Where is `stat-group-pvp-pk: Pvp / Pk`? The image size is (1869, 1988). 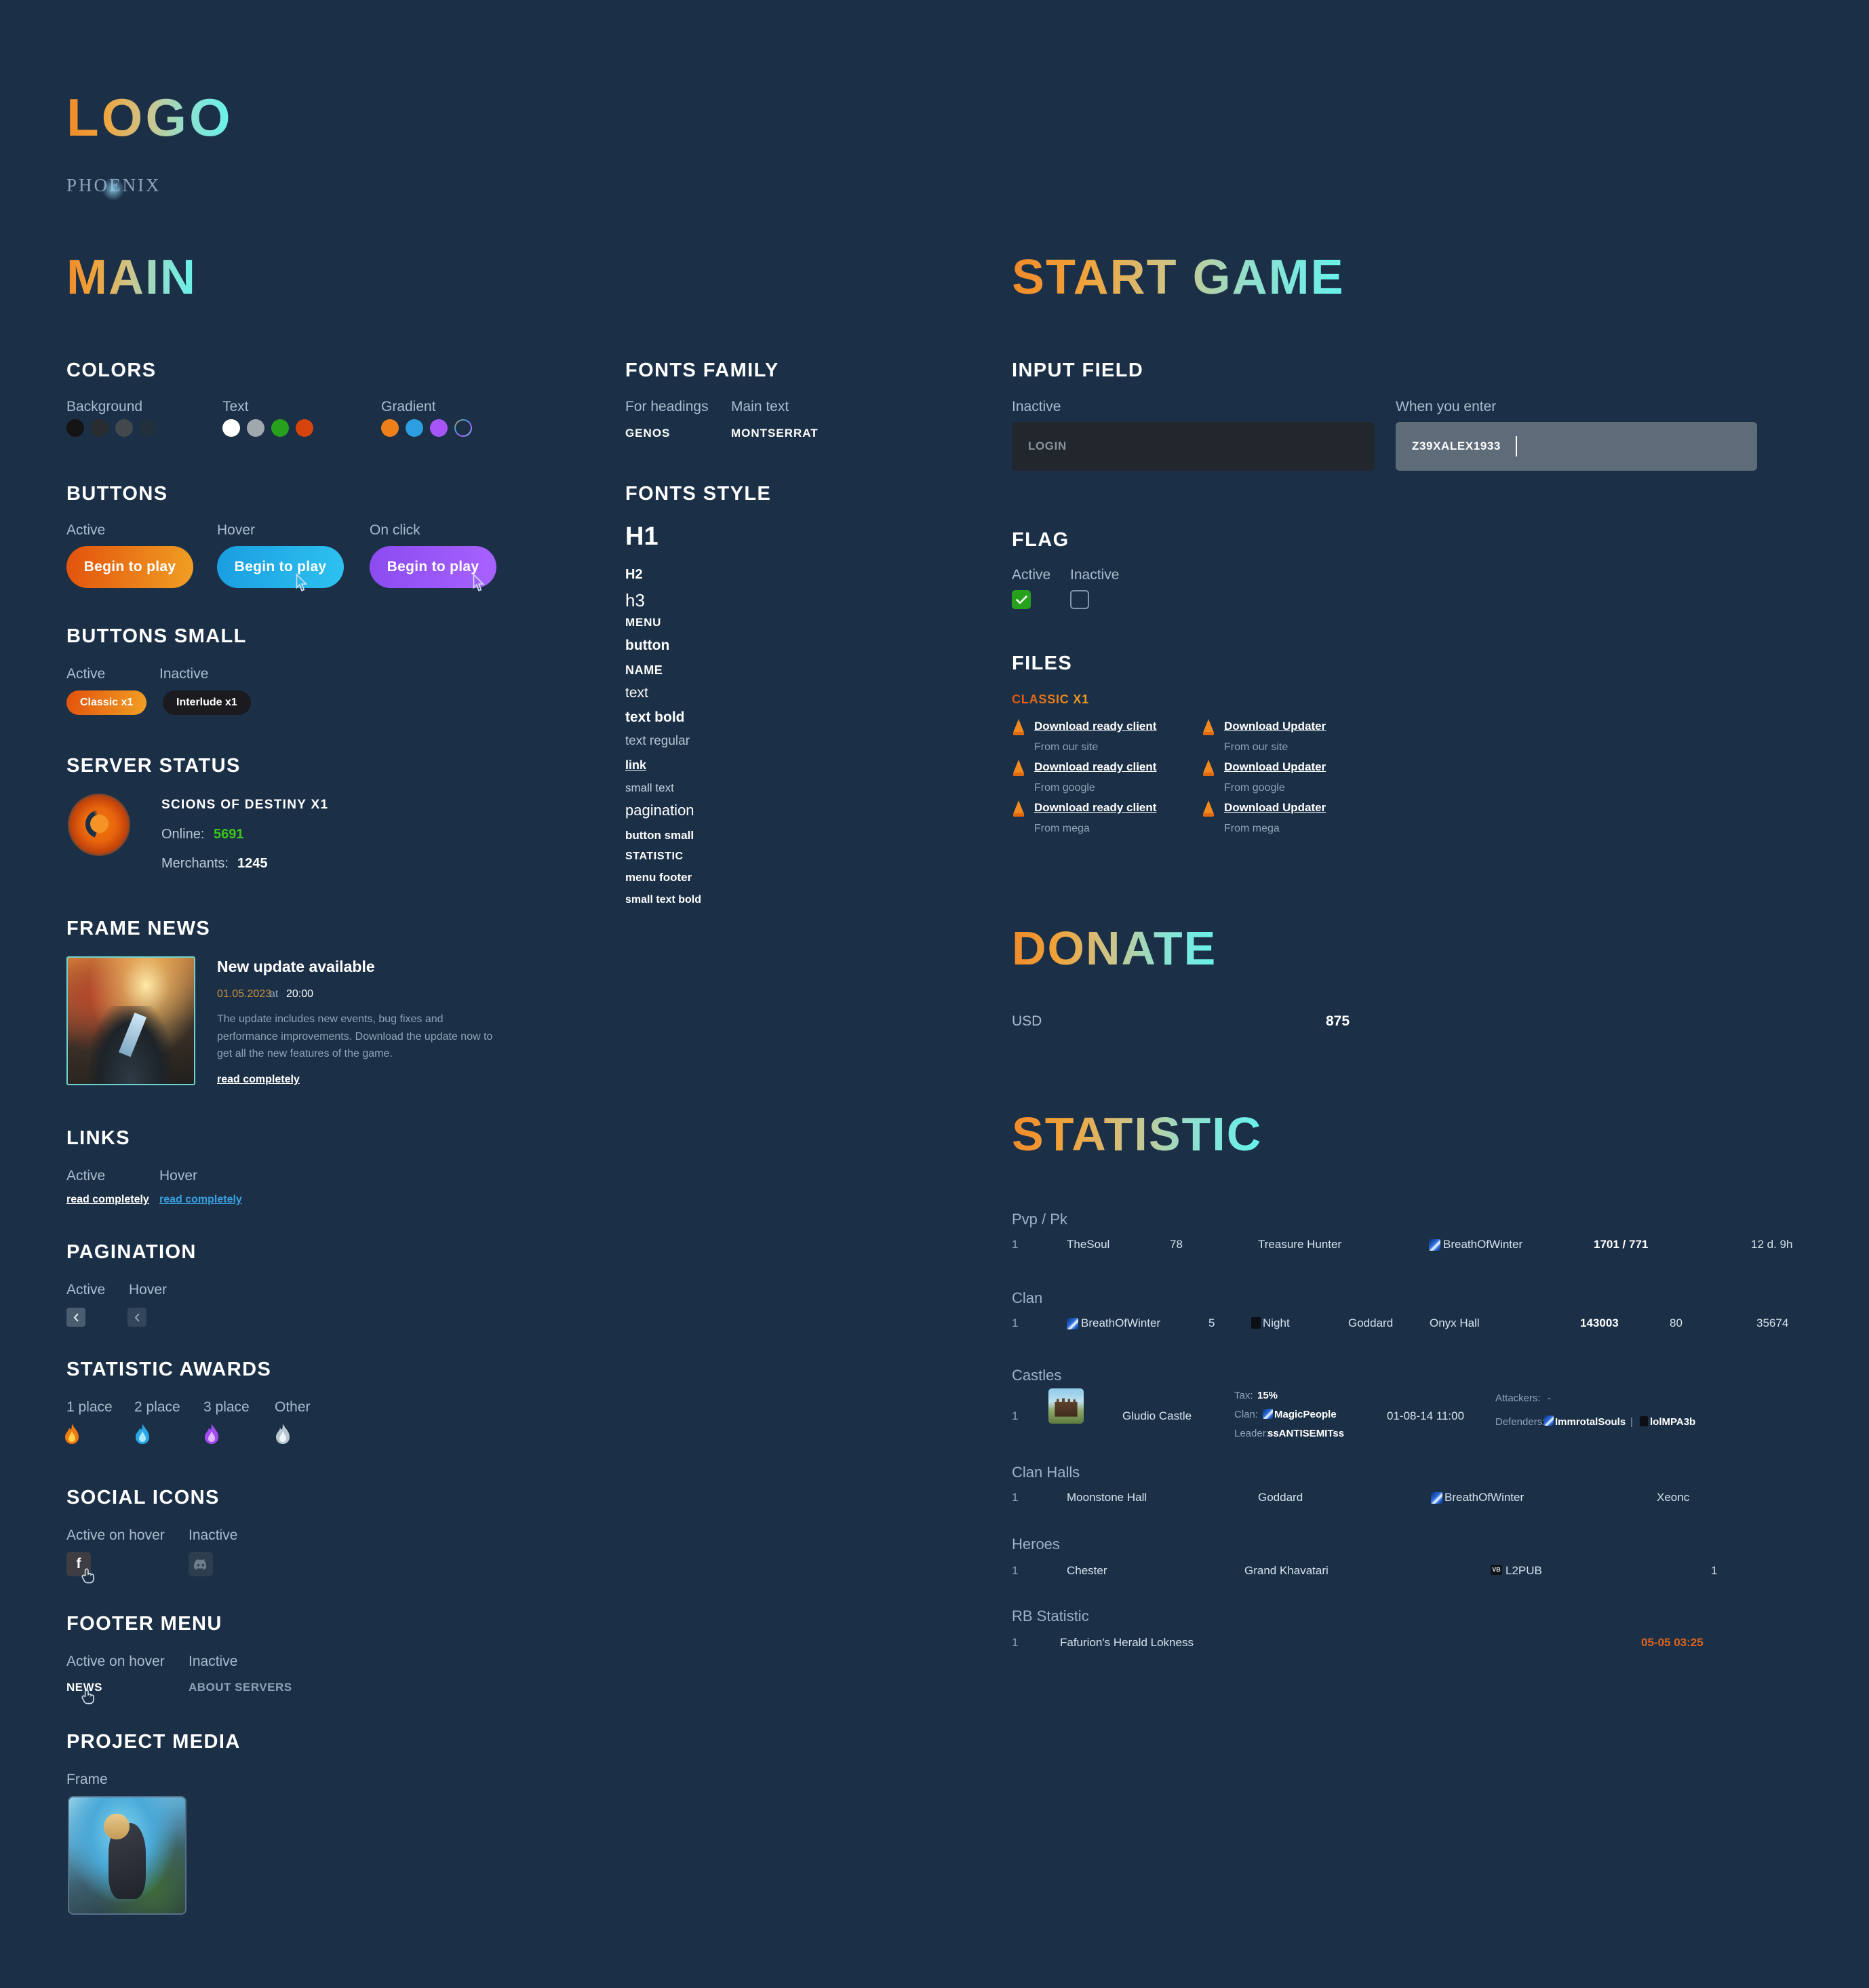
stat-group-pvp-pk: Pvp / Pk is located at coordinates (1039, 1219).